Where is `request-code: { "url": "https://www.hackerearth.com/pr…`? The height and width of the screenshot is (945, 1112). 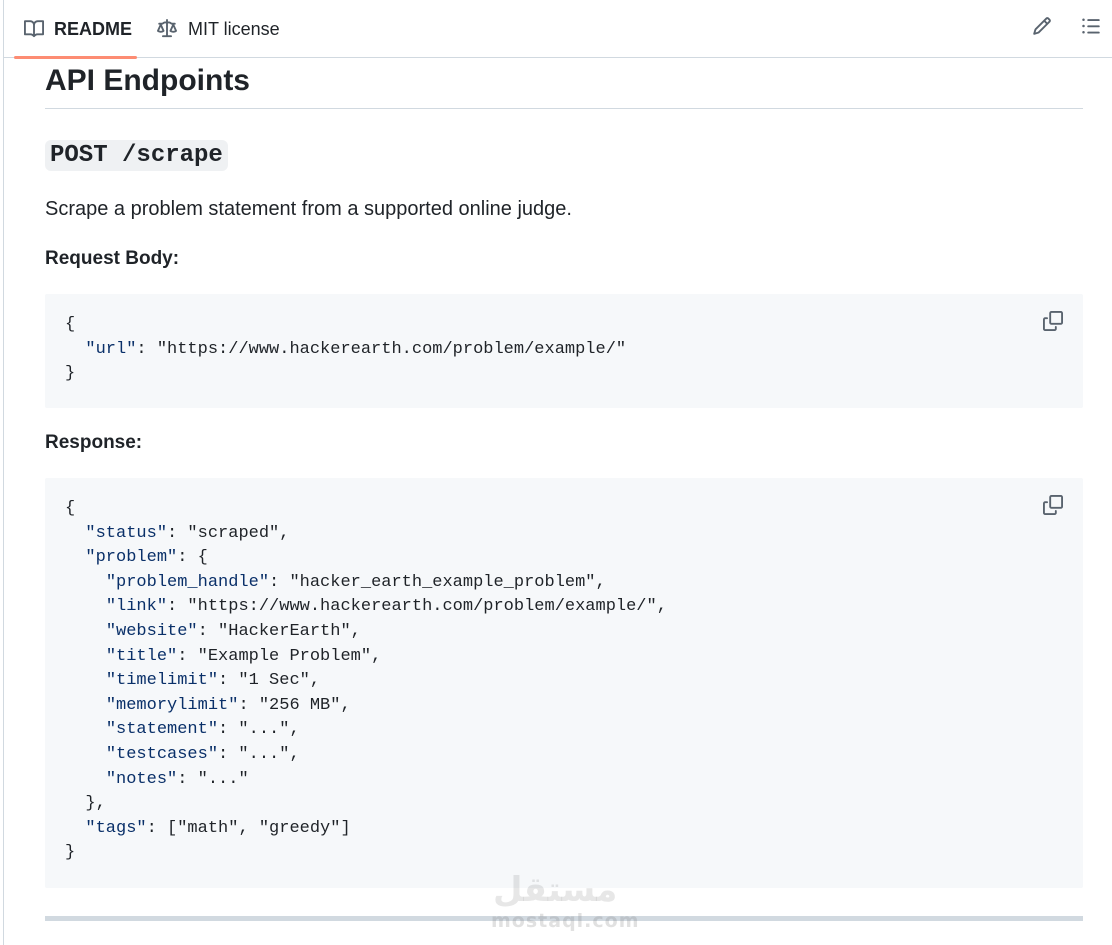 request-code: { "url": "https://www.hackerearth.com/pr… is located at coordinates (346, 349).